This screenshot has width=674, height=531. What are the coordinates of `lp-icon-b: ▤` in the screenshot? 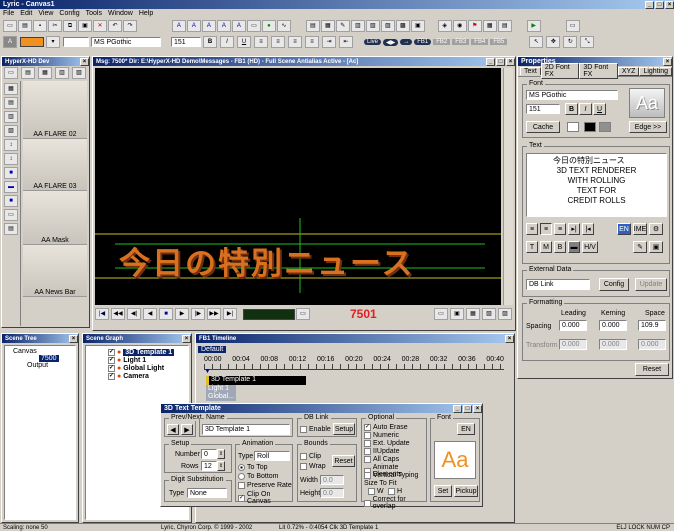 It's located at (28, 72).